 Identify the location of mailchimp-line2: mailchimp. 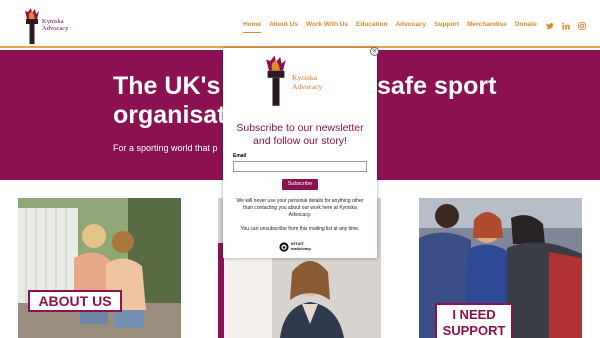
(301, 248).